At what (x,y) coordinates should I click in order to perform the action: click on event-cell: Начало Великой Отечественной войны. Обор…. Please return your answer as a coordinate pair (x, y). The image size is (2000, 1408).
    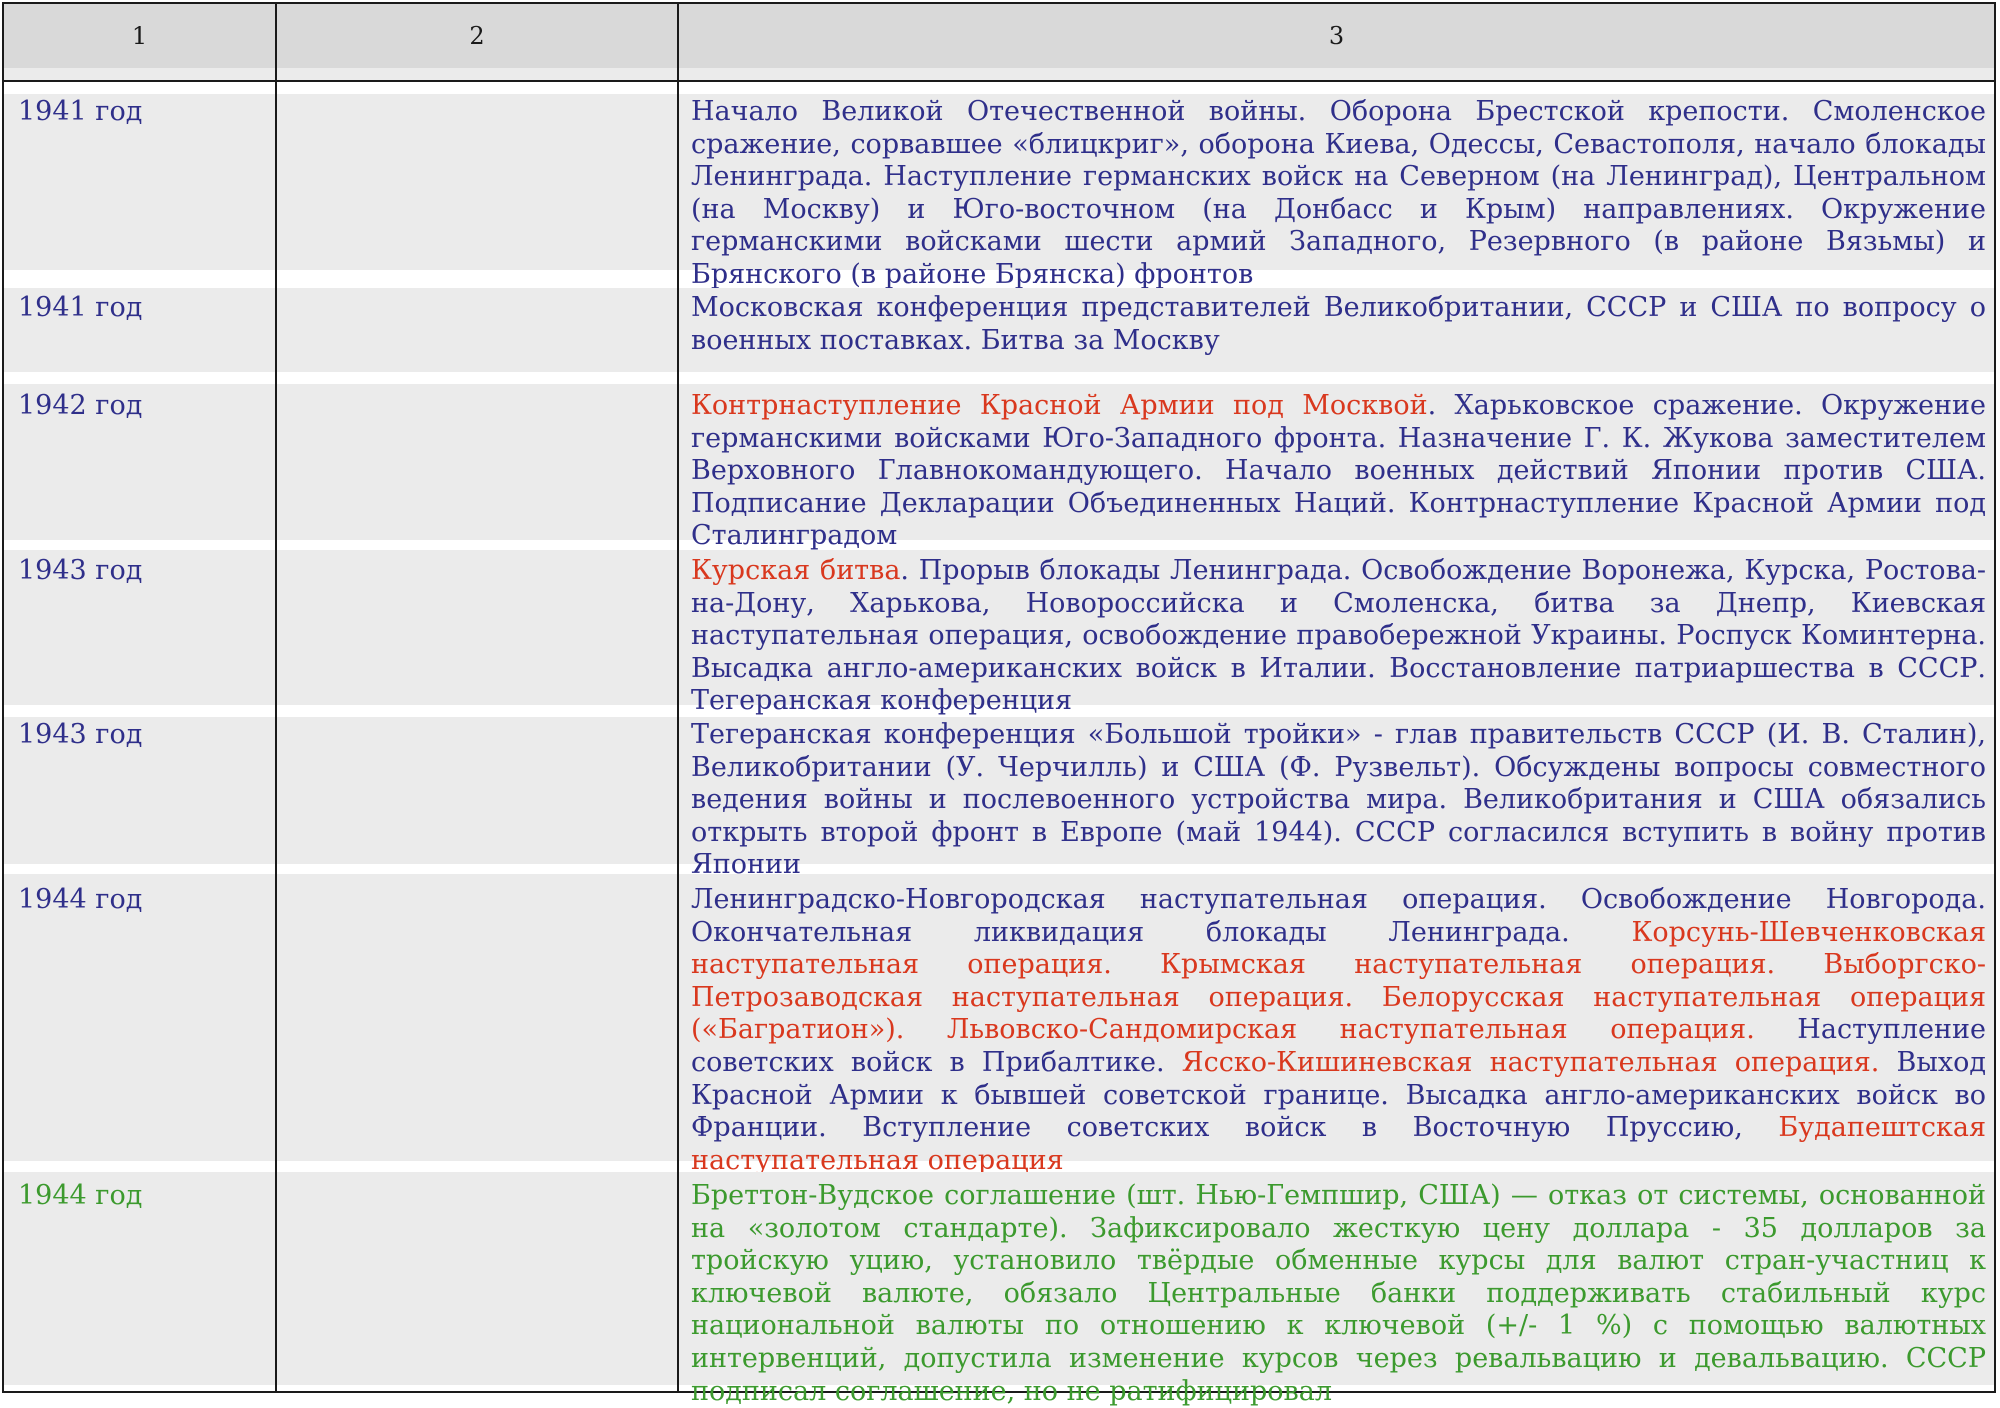
    Looking at the image, I should click on (1338, 194).